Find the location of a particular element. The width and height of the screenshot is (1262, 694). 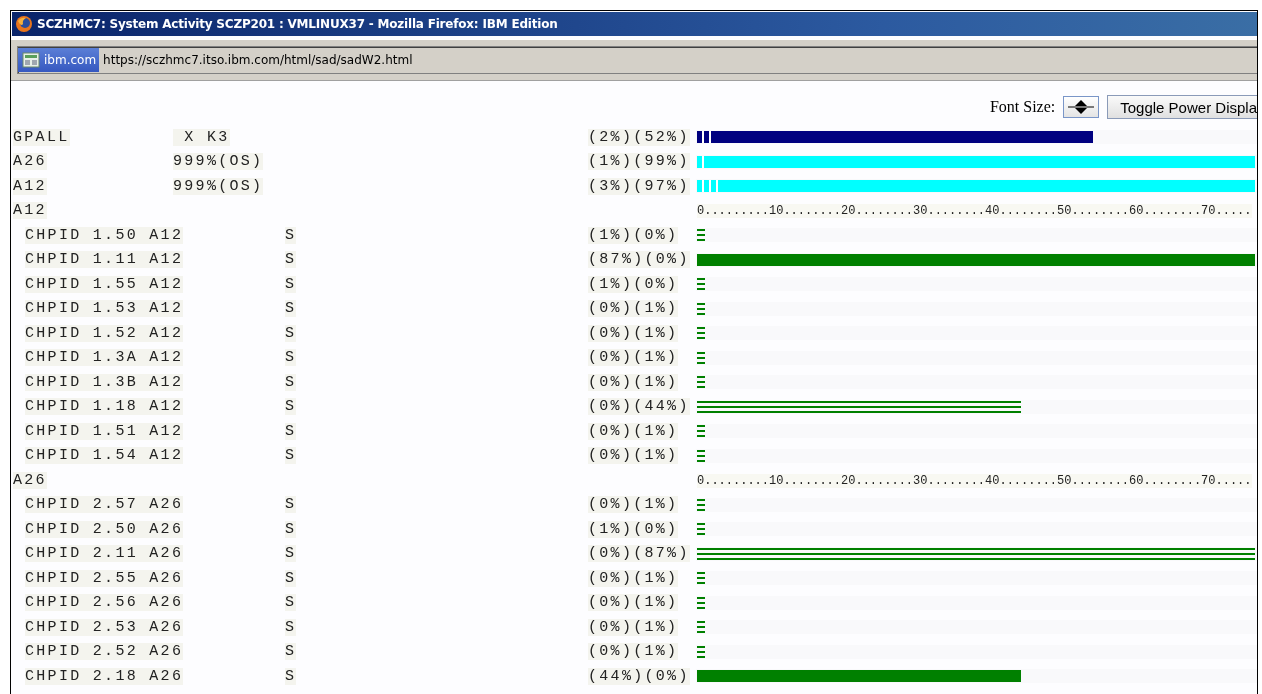

channel-name: CHPID 2.53 A26 is located at coordinates (104, 627).